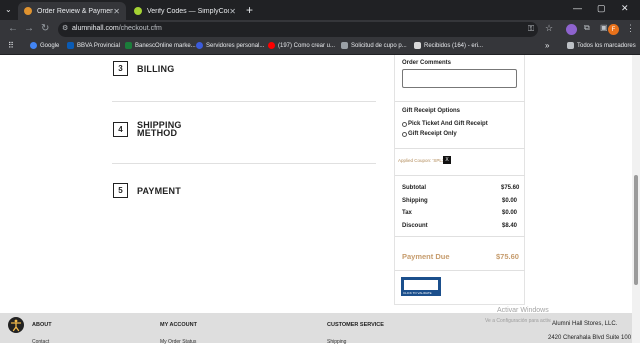  What do you see at coordinates (16, 325) in the screenshot?
I see `accessibility-icon` at bounding box center [16, 325].